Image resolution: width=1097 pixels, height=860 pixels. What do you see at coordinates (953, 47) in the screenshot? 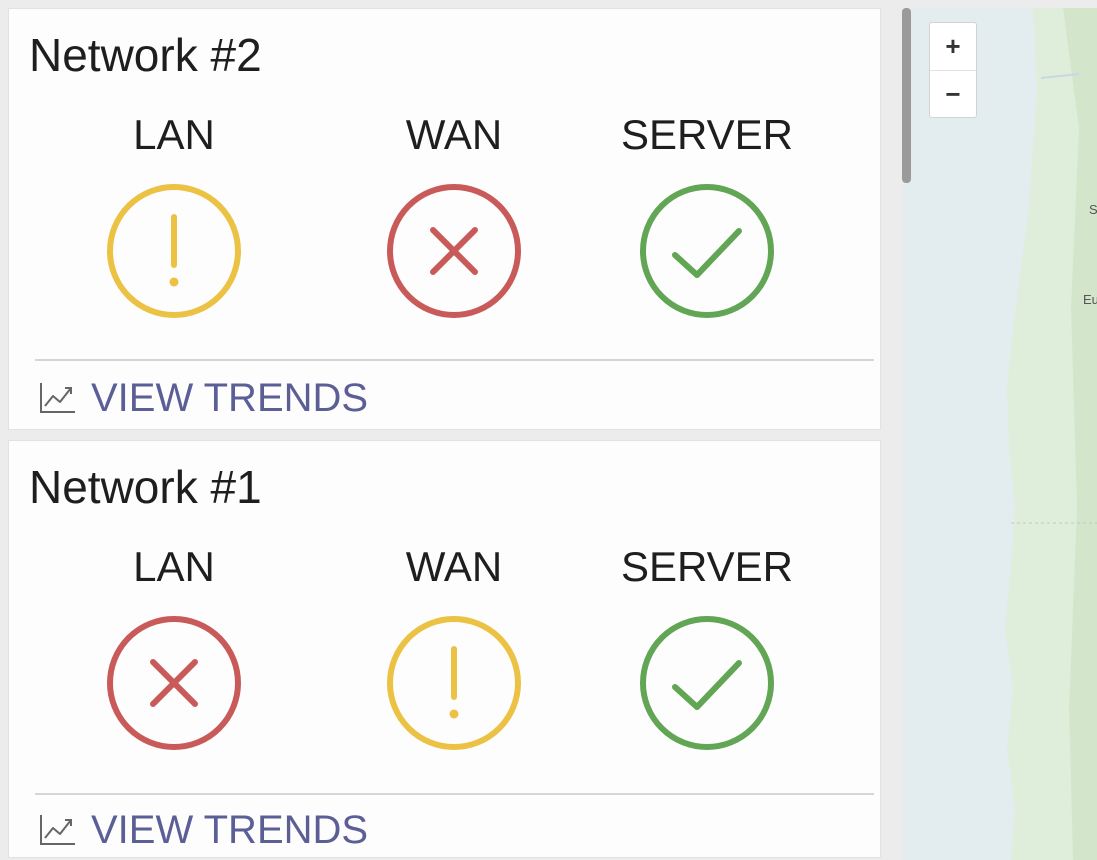
I see `zoom-in-button: +` at bounding box center [953, 47].